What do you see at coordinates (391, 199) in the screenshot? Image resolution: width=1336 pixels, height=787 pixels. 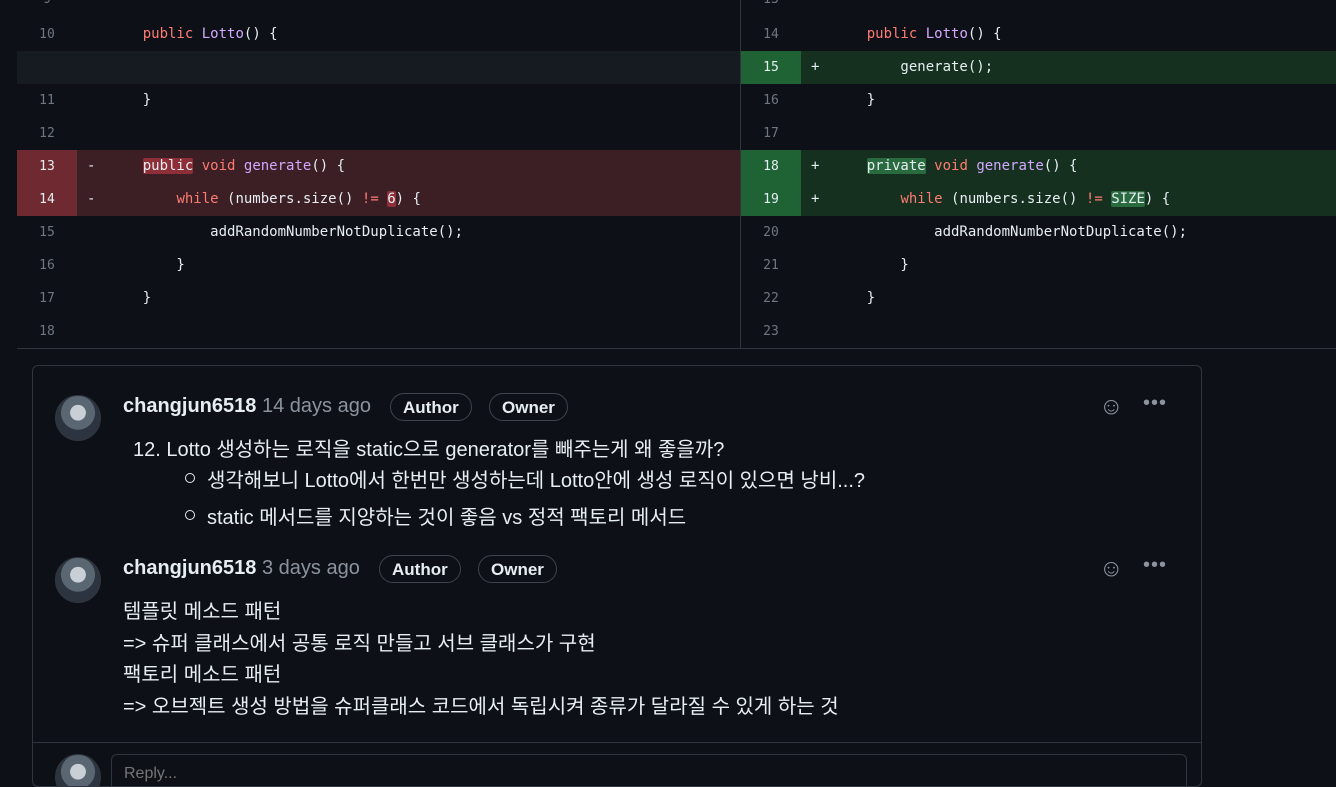 I see `deleted-word-highlight: 6` at bounding box center [391, 199].